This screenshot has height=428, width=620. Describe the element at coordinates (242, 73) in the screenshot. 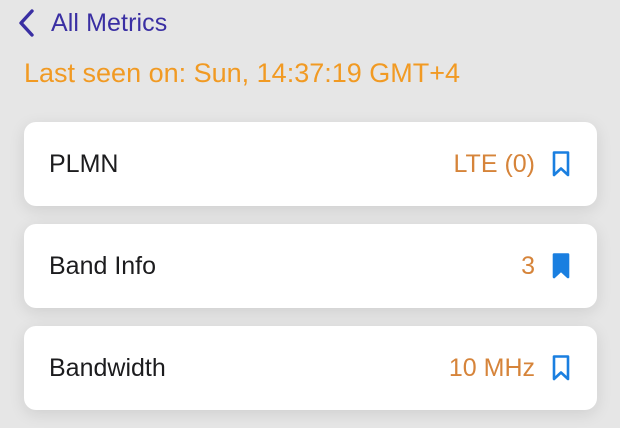

I see `last-seen-status: Last seen on: Sun, 14:37:19 GMT+4` at that location.